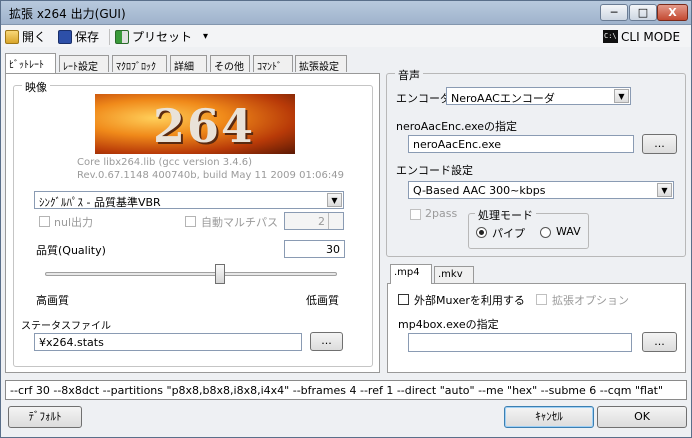  What do you see at coordinates (346, 36) in the screenshot?
I see `toolbar: 開く 保存 プリセット ▾ C:\ CLI MODE` at bounding box center [346, 36].